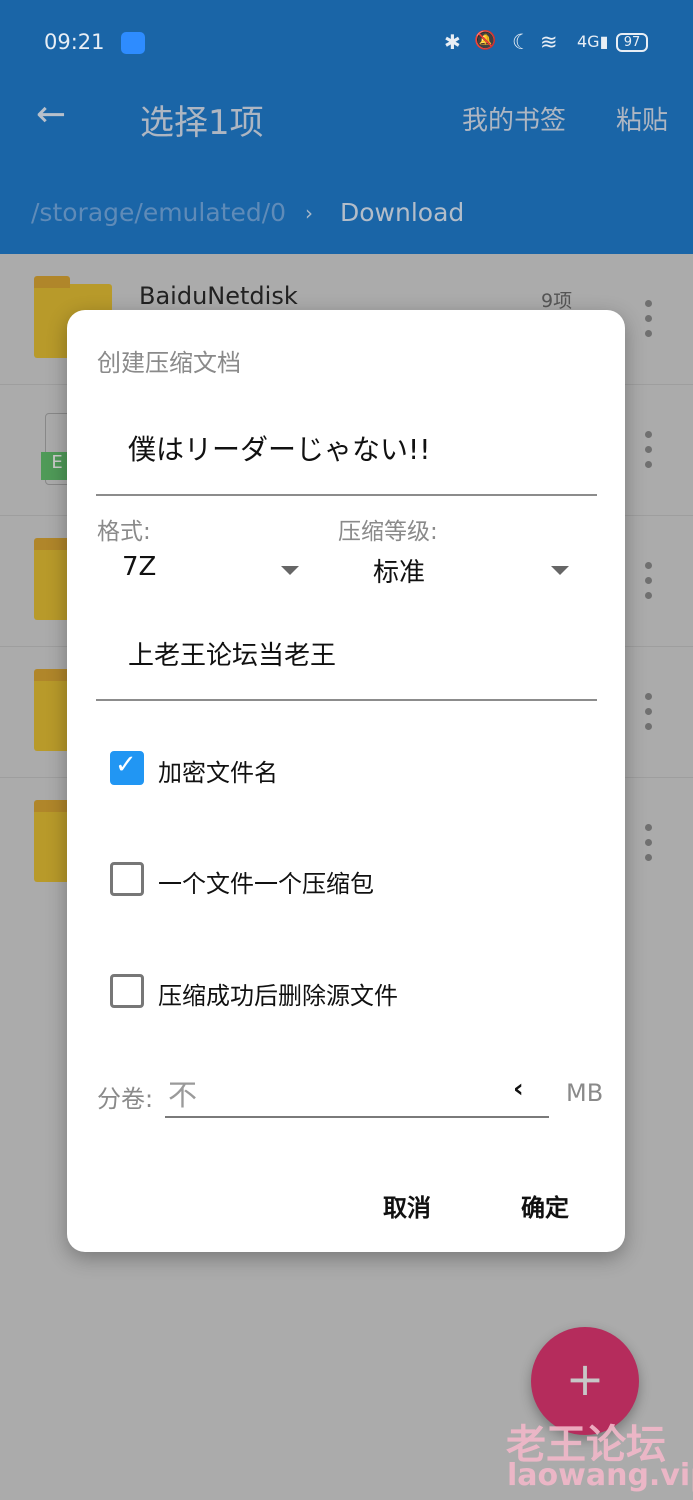  I want to click on archive-name-value: 僕はリーダーじゃない!!, so click(279, 449).